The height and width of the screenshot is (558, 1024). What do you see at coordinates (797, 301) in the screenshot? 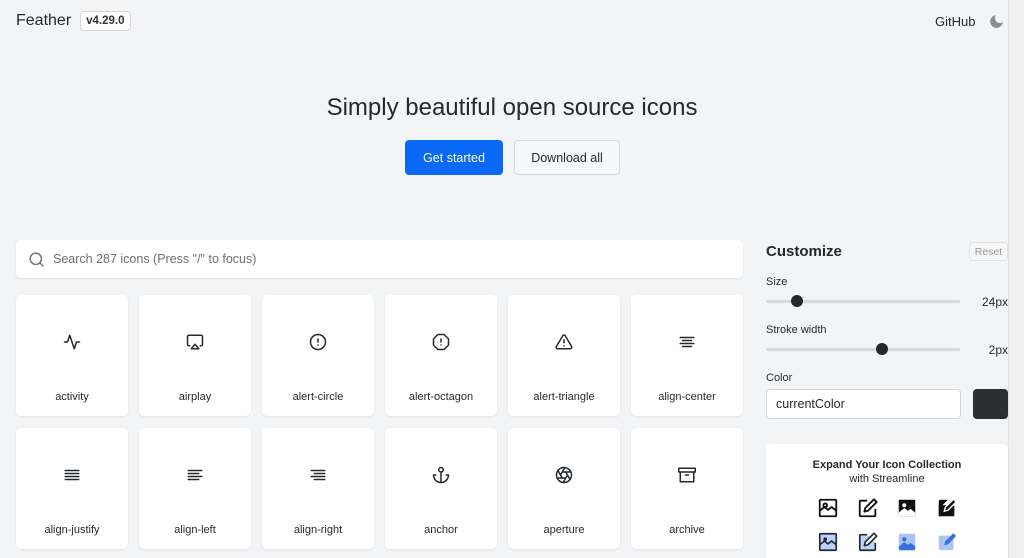
I see `size-slider-knob` at bounding box center [797, 301].